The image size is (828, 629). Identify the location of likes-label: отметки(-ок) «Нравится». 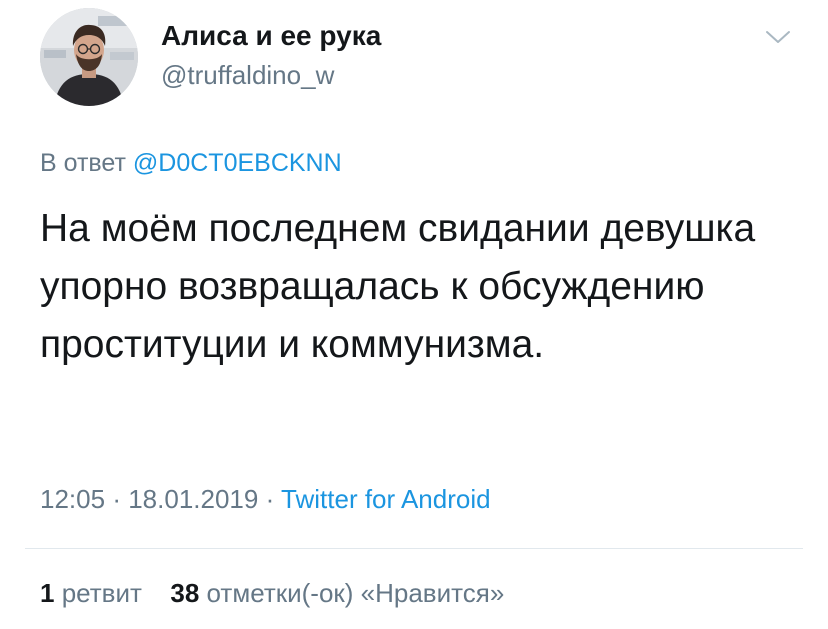
(355, 593).